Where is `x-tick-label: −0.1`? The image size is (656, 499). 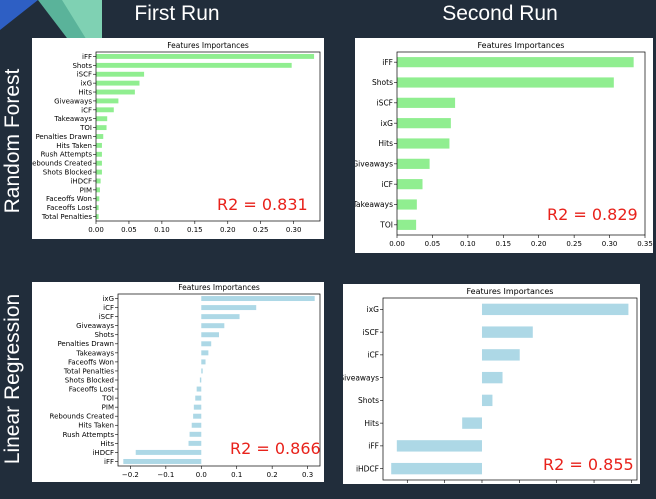
x-tick-label: −0.1 is located at coordinates (165, 475).